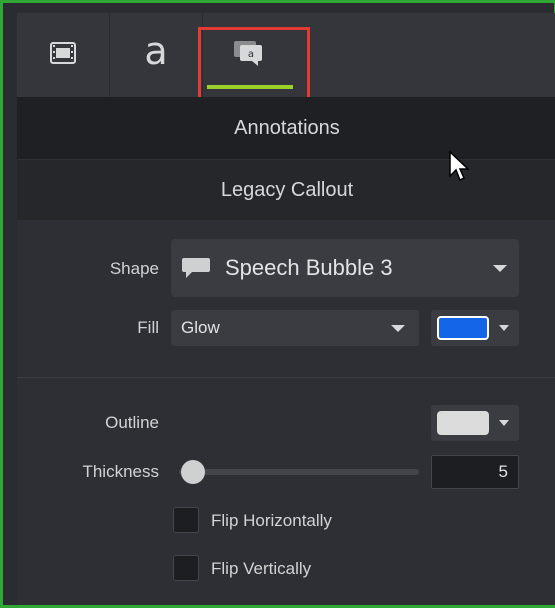 The image size is (555, 608). I want to click on annotations-header: Annotations, so click(286, 128).